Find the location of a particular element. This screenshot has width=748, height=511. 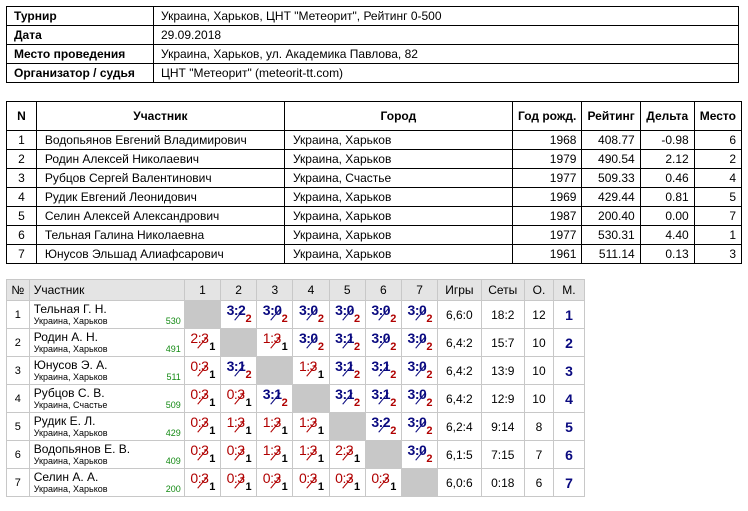

diagonal-cell is located at coordinates (383, 454).